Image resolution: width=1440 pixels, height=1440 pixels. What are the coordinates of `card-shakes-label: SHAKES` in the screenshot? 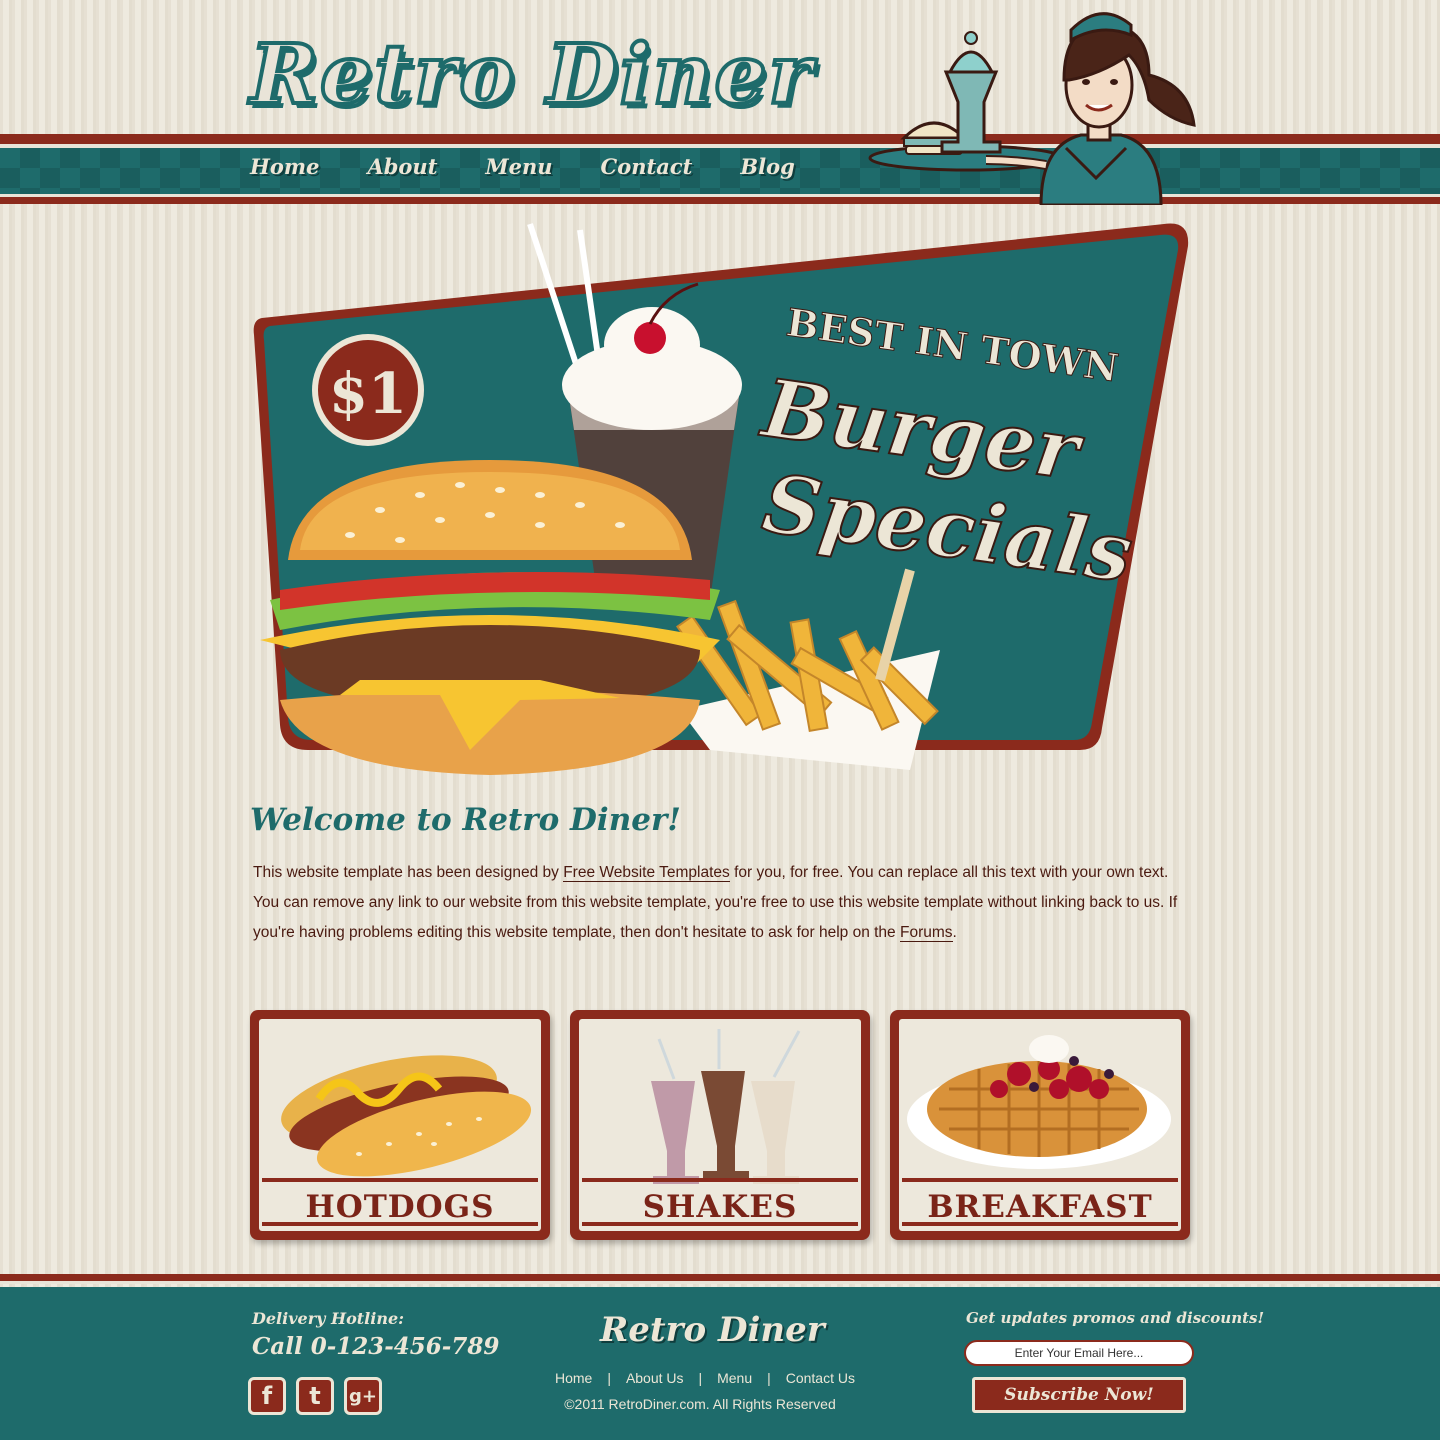 It's located at (720, 1207).